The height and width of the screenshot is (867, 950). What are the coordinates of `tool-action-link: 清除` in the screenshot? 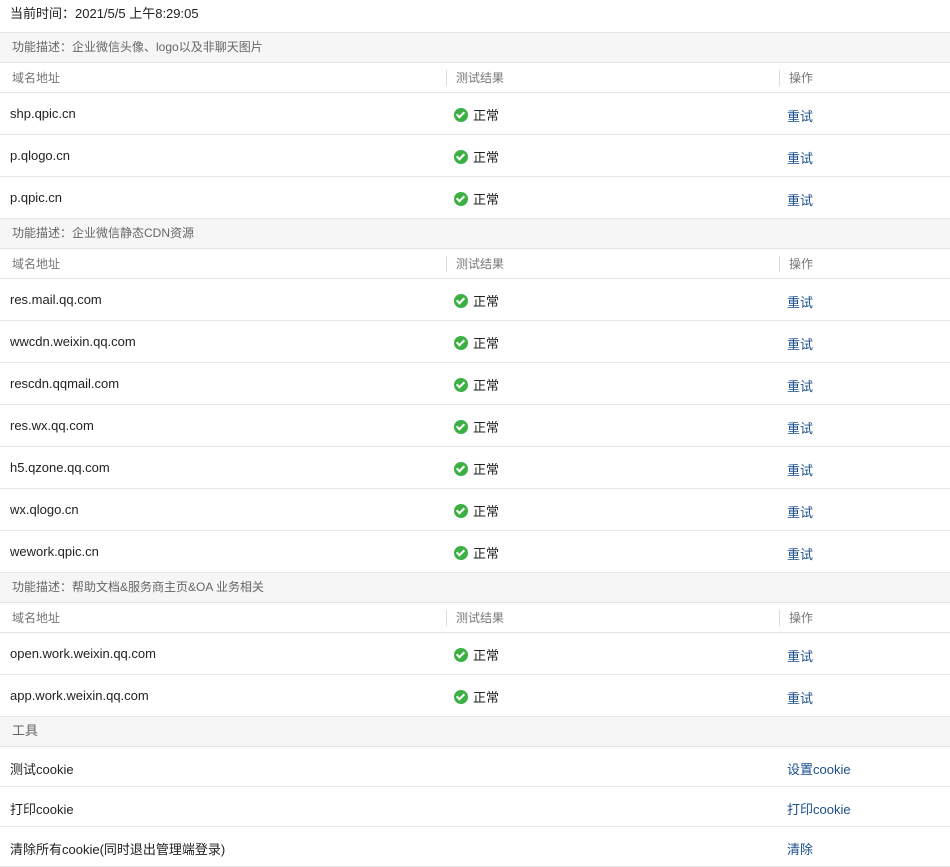 It's located at (800, 848).